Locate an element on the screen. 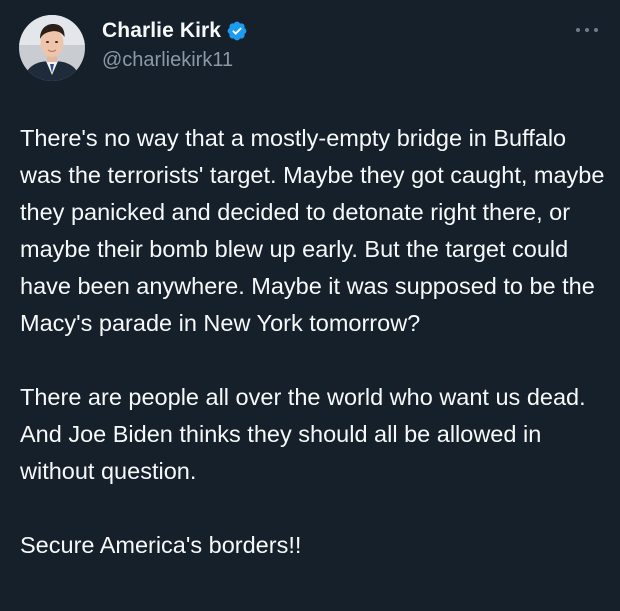  avatar is located at coordinates (52, 48).